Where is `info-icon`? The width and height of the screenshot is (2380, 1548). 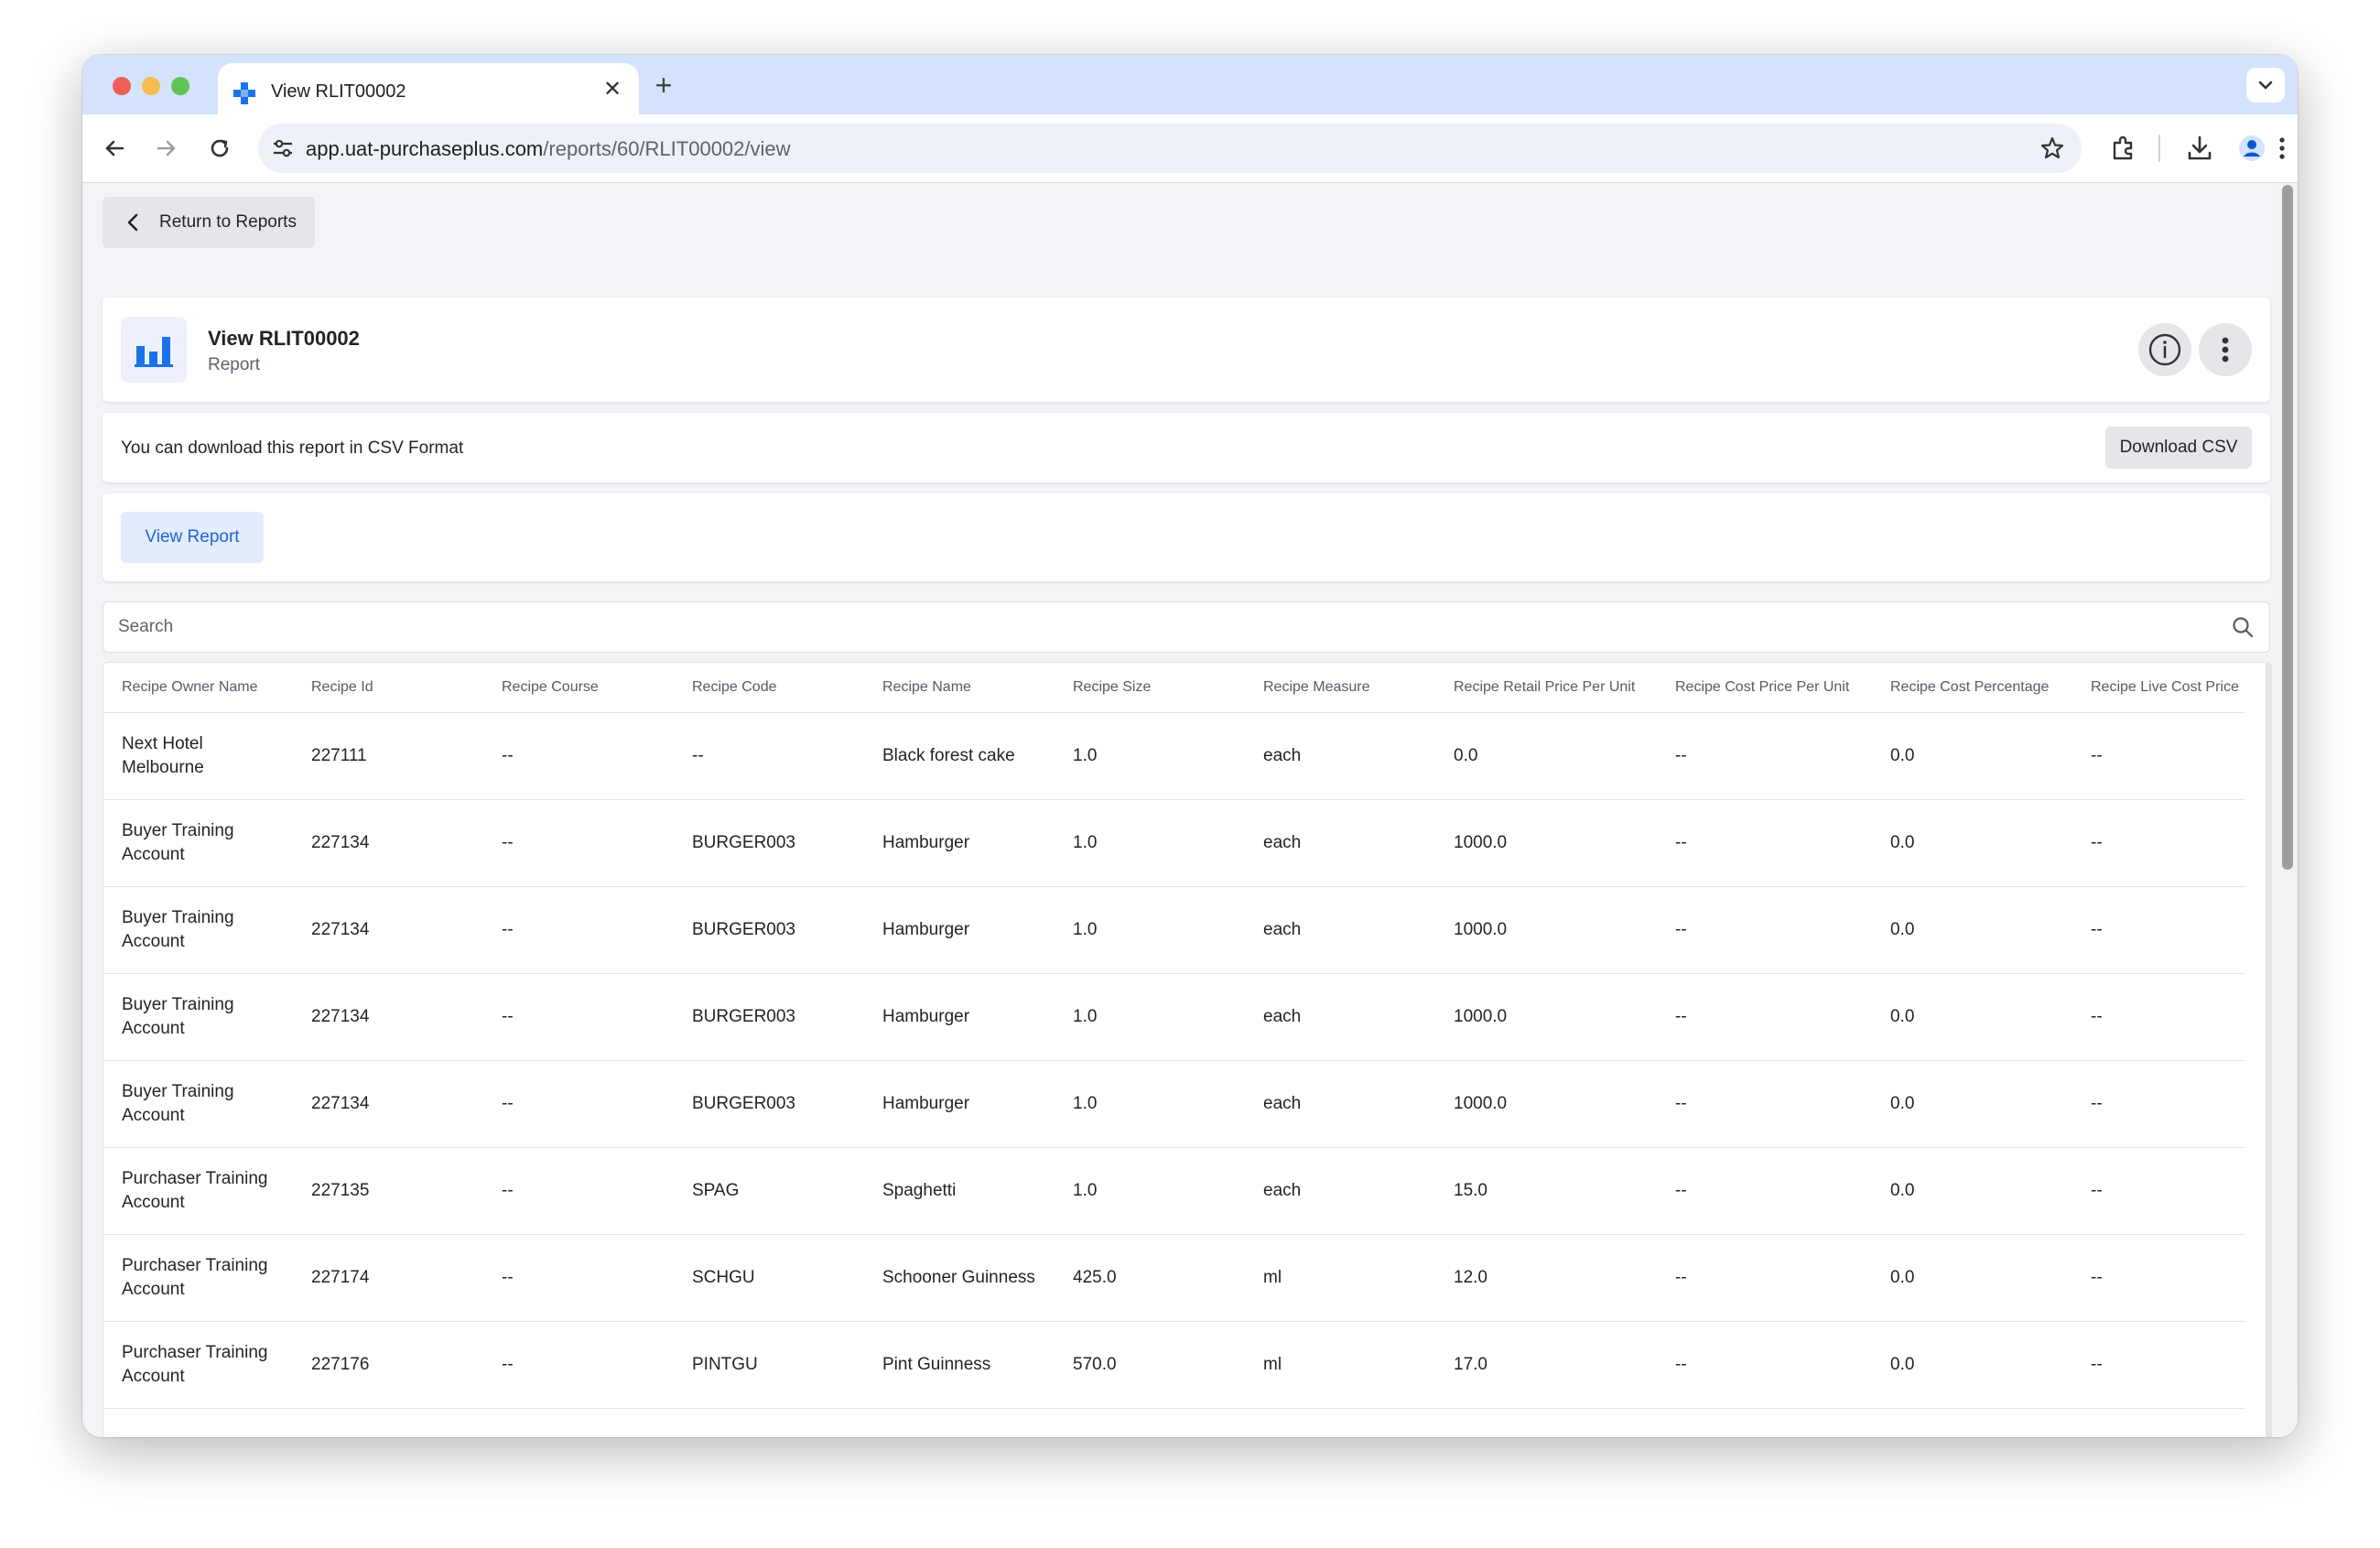
info-icon is located at coordinates (2164, 349).